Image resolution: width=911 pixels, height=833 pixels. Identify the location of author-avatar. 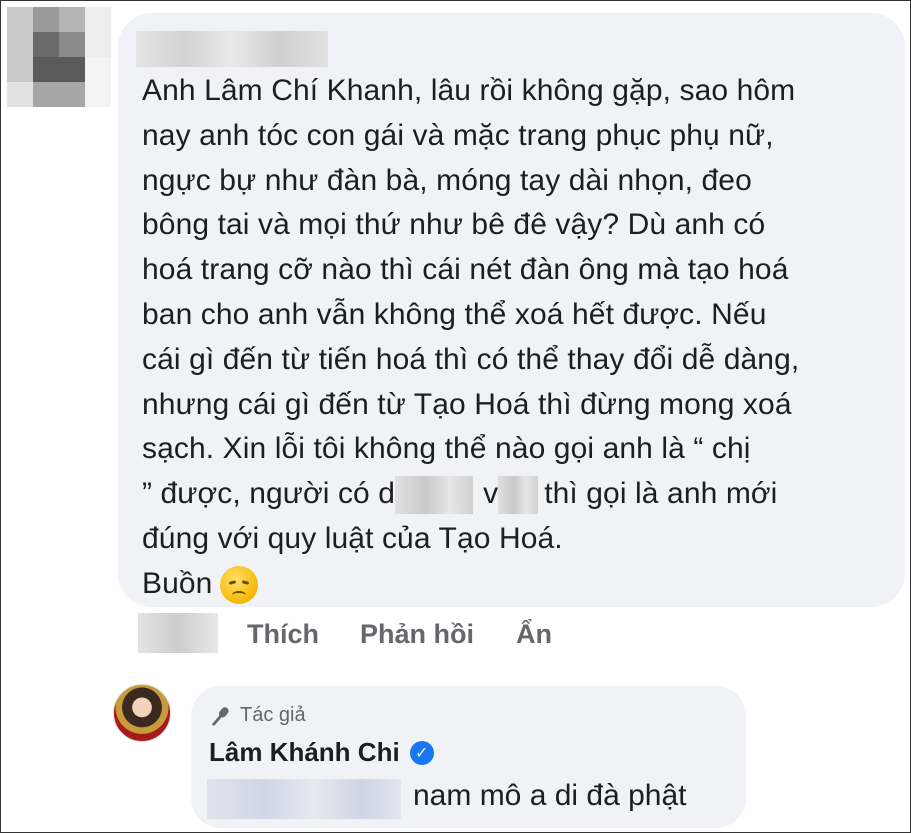
(142, 713).